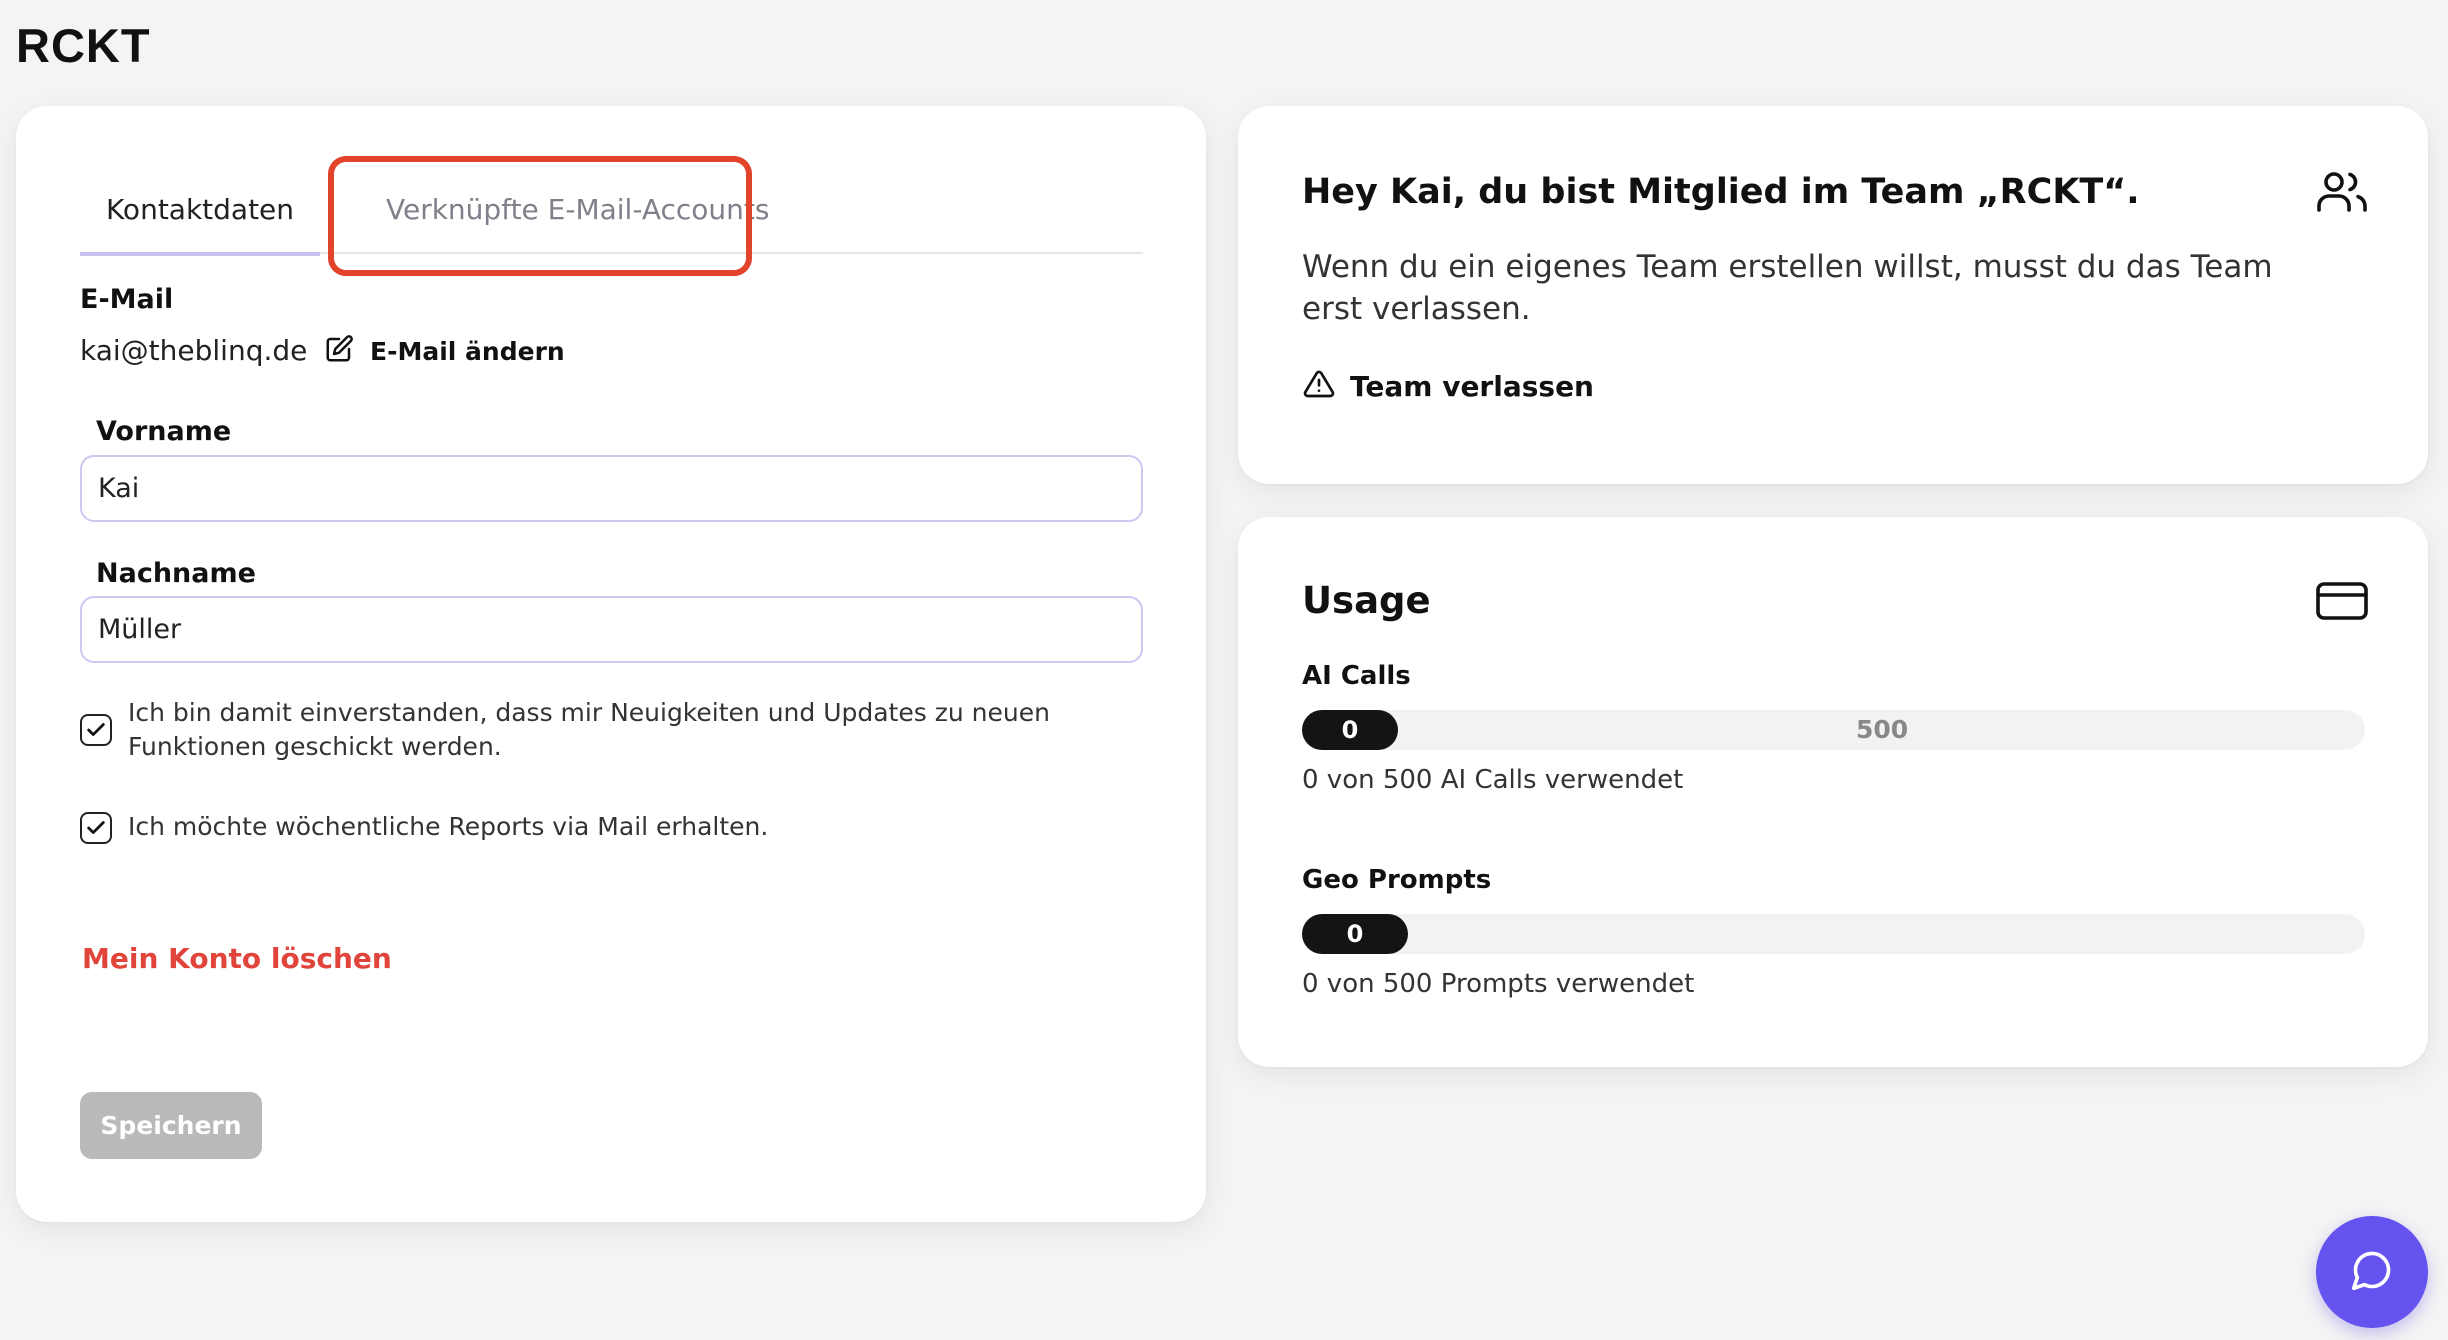 Image resolution: width=2448 pixels, height=1340 pixels. What do you see at coordinates (1493, 780) in the screenshot?
I see `ai-calls-text: 0 von 500 AI Calls verwendet` at bounding box center [1493, 780].